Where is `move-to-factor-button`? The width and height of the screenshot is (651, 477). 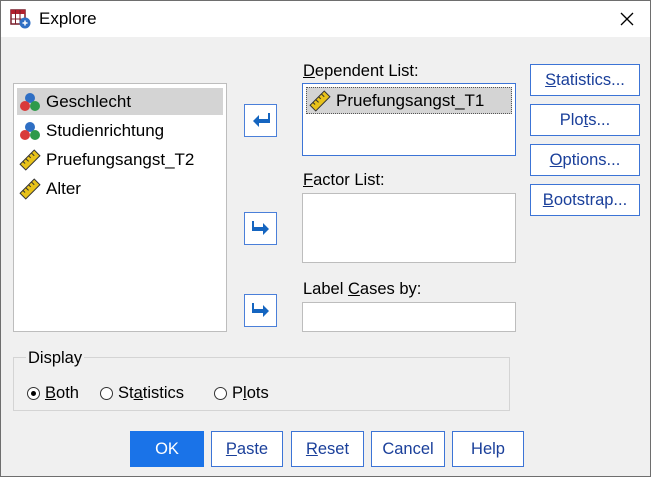
move-to-factor-button is located at coordinates (260, 228).